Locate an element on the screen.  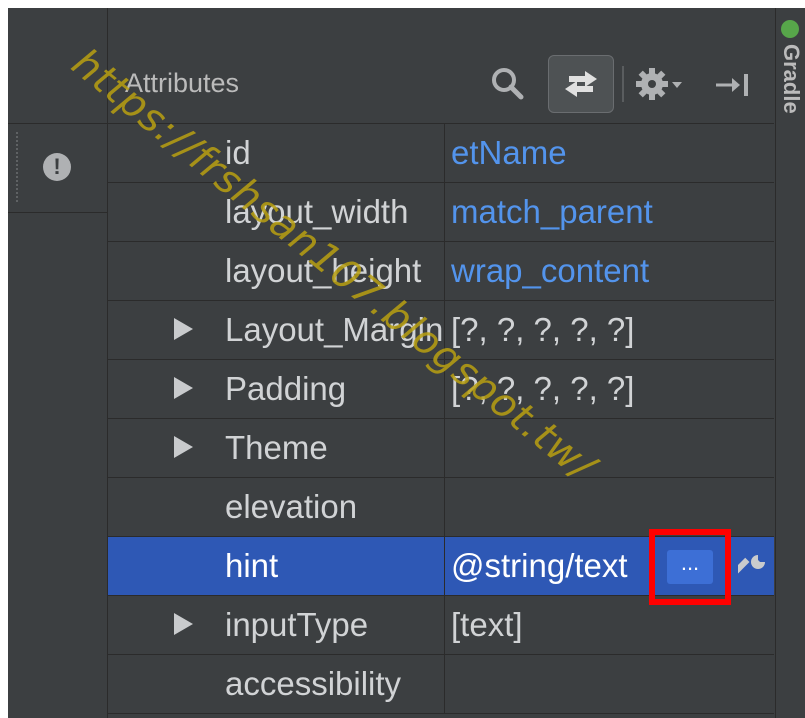
swap-view-button is located at coordinates (581, 84).